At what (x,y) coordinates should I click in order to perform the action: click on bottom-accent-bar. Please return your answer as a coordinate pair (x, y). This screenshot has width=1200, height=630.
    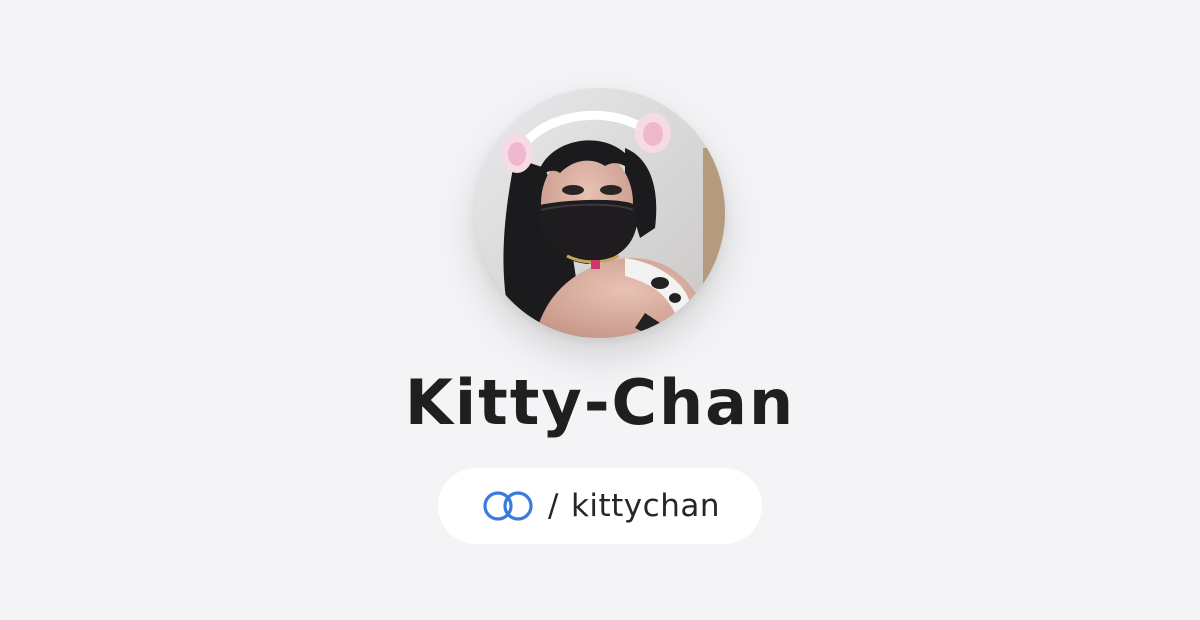
    Looking at the image, I should click on (600, 625).